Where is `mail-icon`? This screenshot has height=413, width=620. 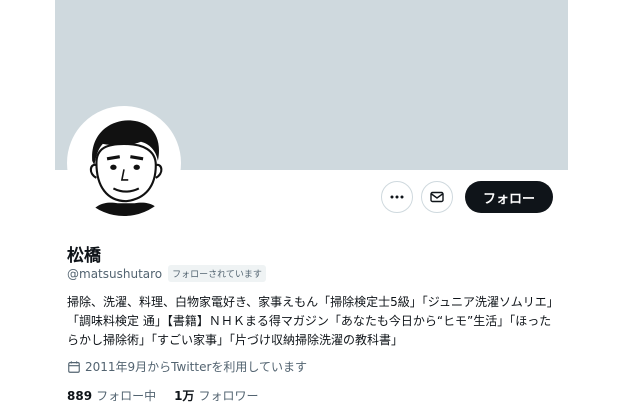
mail-icon is located at coordinates (437, 197).